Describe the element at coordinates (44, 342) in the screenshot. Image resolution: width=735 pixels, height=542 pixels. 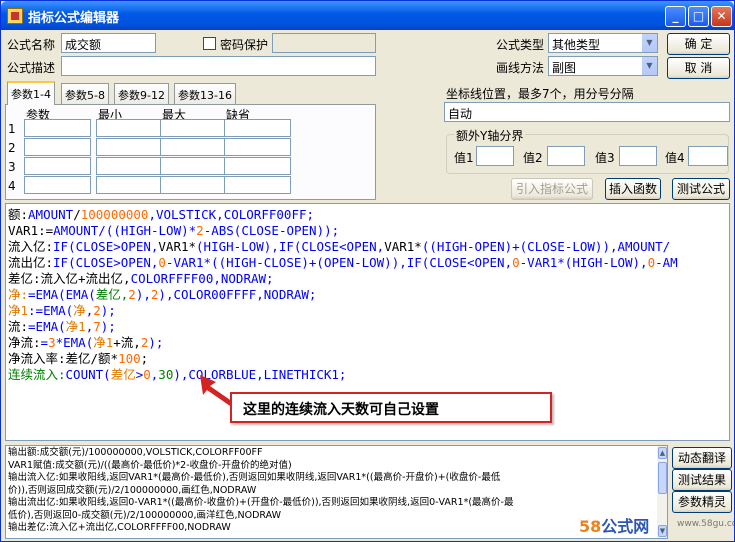
I see `code-token: =` at that location.